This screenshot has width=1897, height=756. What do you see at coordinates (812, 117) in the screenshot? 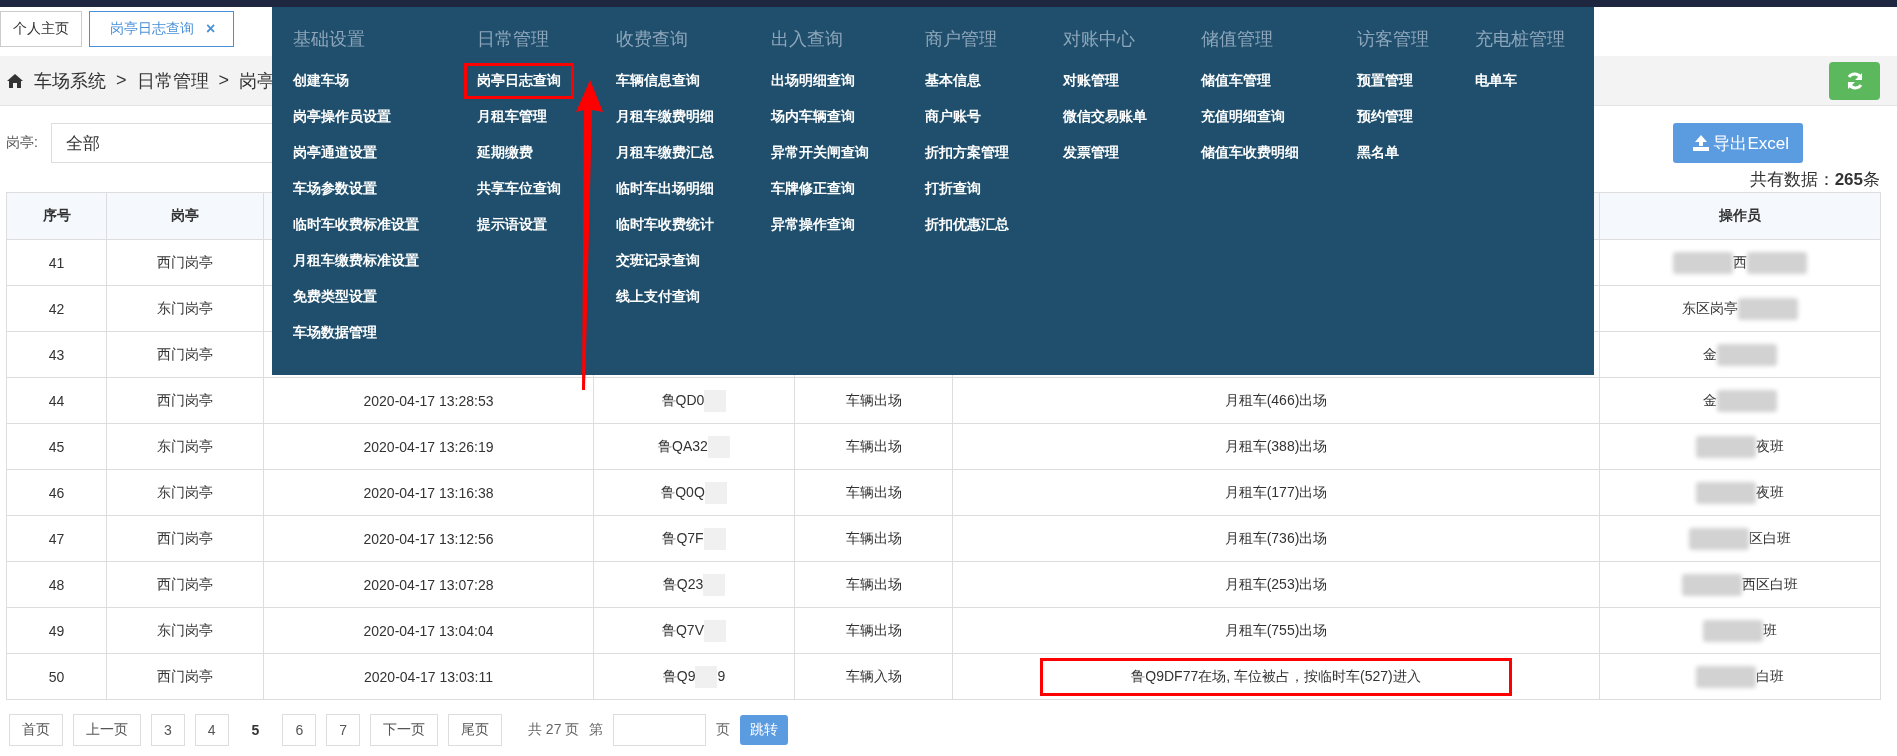
I see `menu-item: 场内车辆查询` at bounding box center [812, 117].